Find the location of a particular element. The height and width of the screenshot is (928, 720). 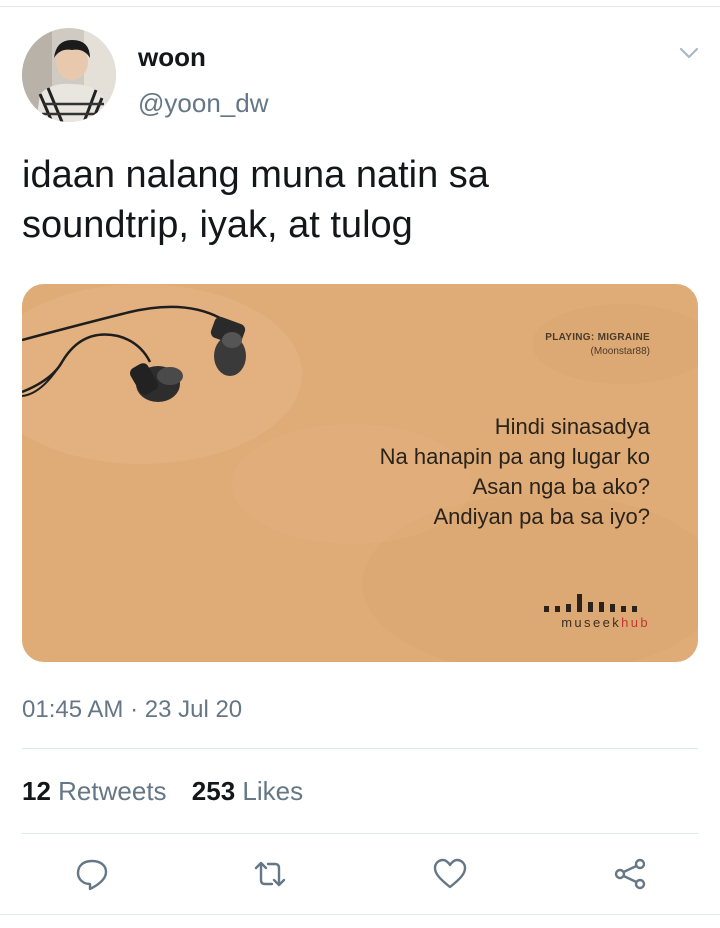

brand-name: museekhub is located at coordinates (605, 622).